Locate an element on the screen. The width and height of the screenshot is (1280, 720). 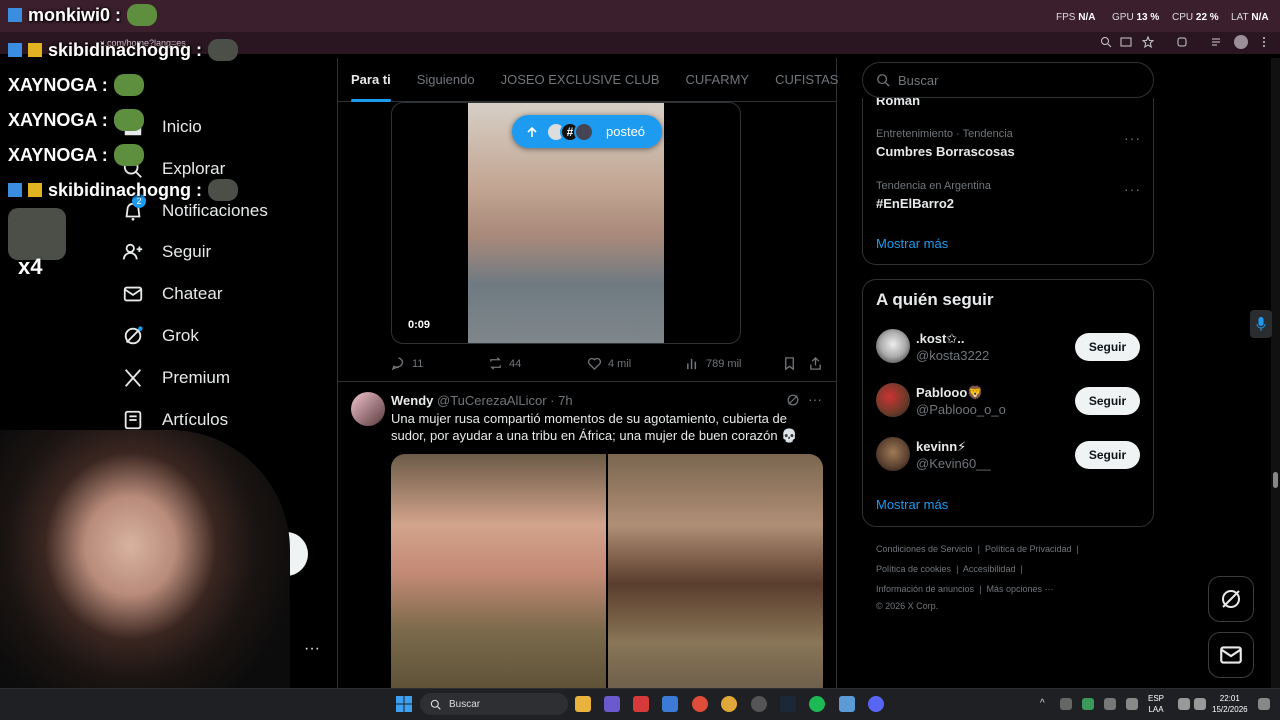
notifications-tray-icon is located at coordinates (1264, 704).